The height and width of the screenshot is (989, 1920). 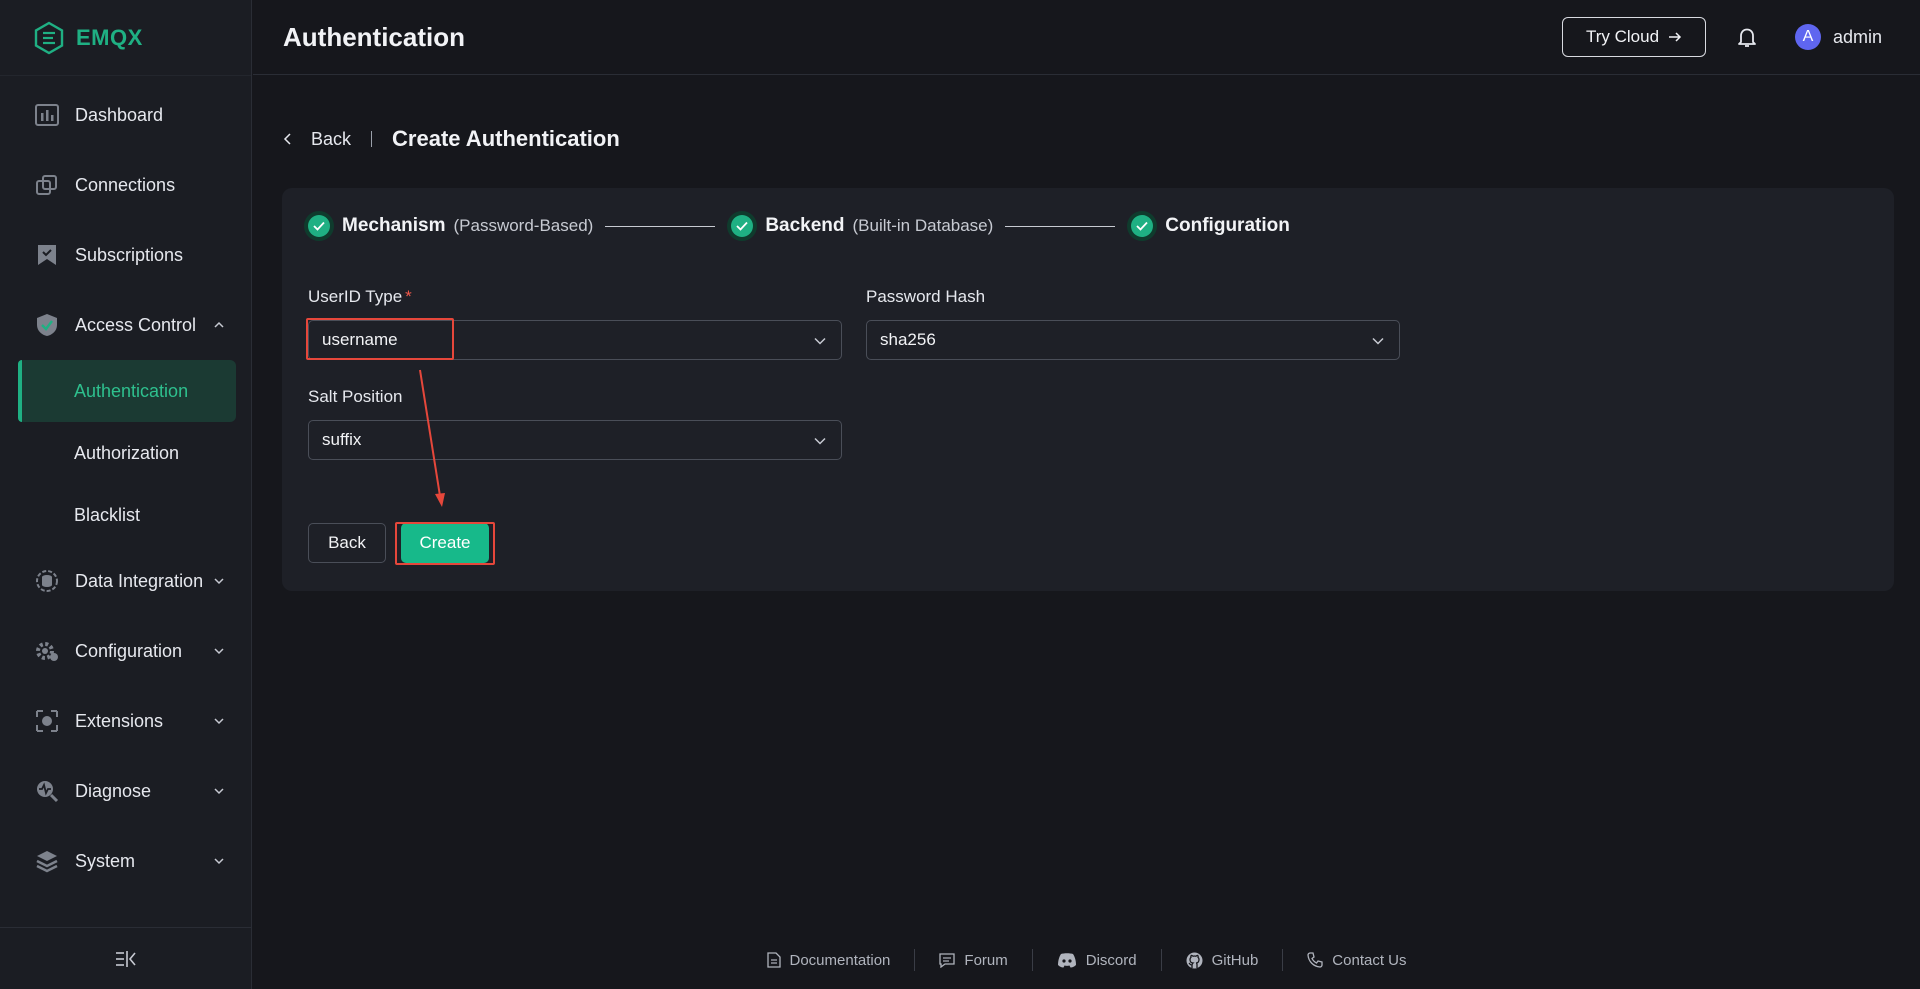 I want to click on sidebar-item-authorization: Authorization, so click(x=125, y=453).